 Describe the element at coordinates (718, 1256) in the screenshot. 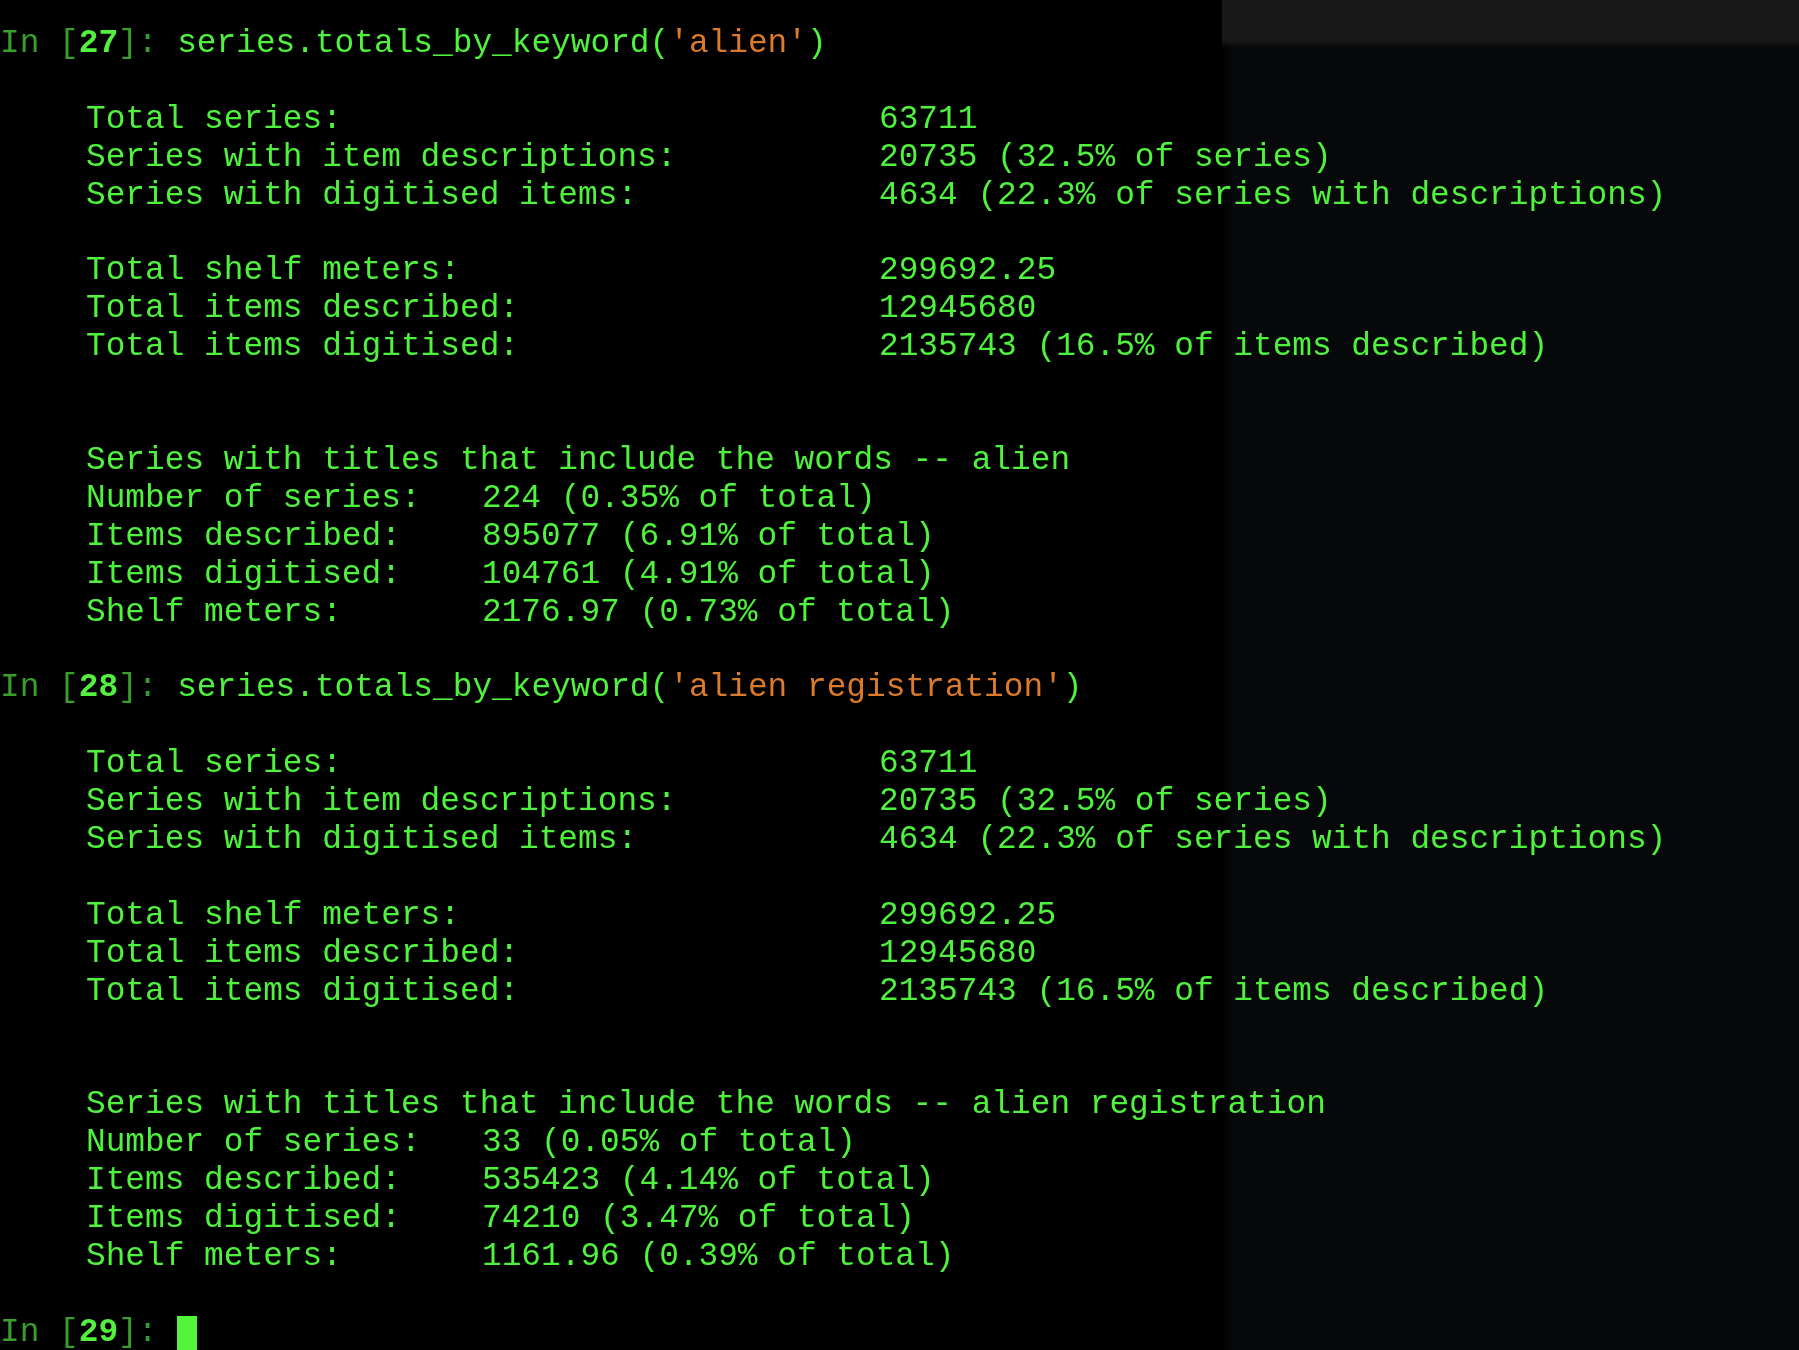

I see `stat-value: 1161.96 (0.39% of total)` at that location.